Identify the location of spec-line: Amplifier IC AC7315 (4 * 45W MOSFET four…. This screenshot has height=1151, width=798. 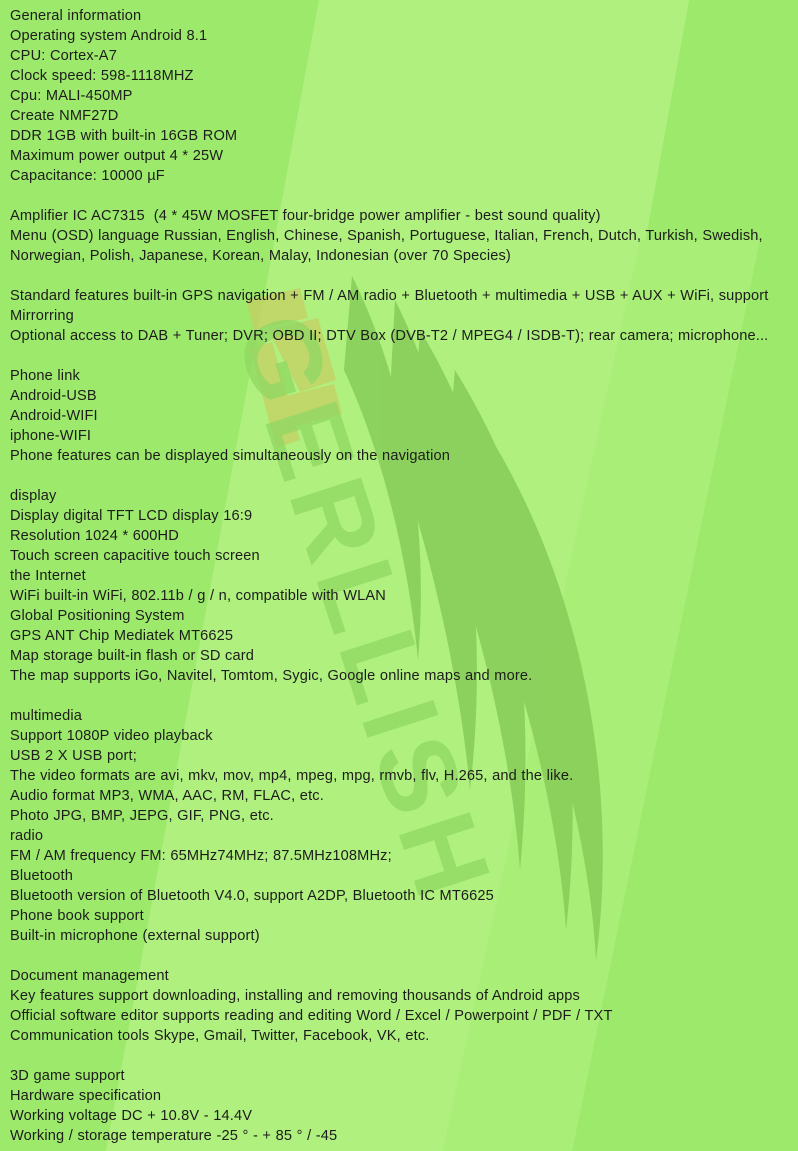
(305, 216).